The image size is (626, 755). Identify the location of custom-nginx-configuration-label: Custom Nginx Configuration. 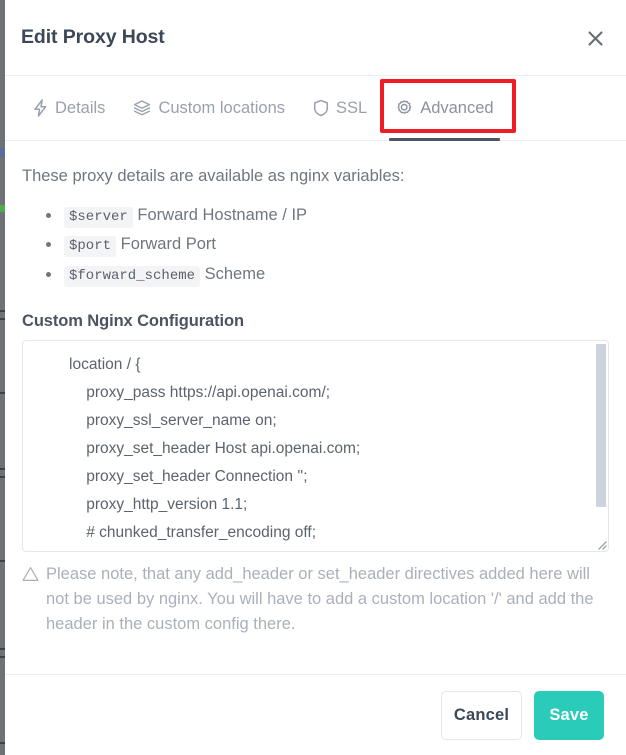
(133, 321).